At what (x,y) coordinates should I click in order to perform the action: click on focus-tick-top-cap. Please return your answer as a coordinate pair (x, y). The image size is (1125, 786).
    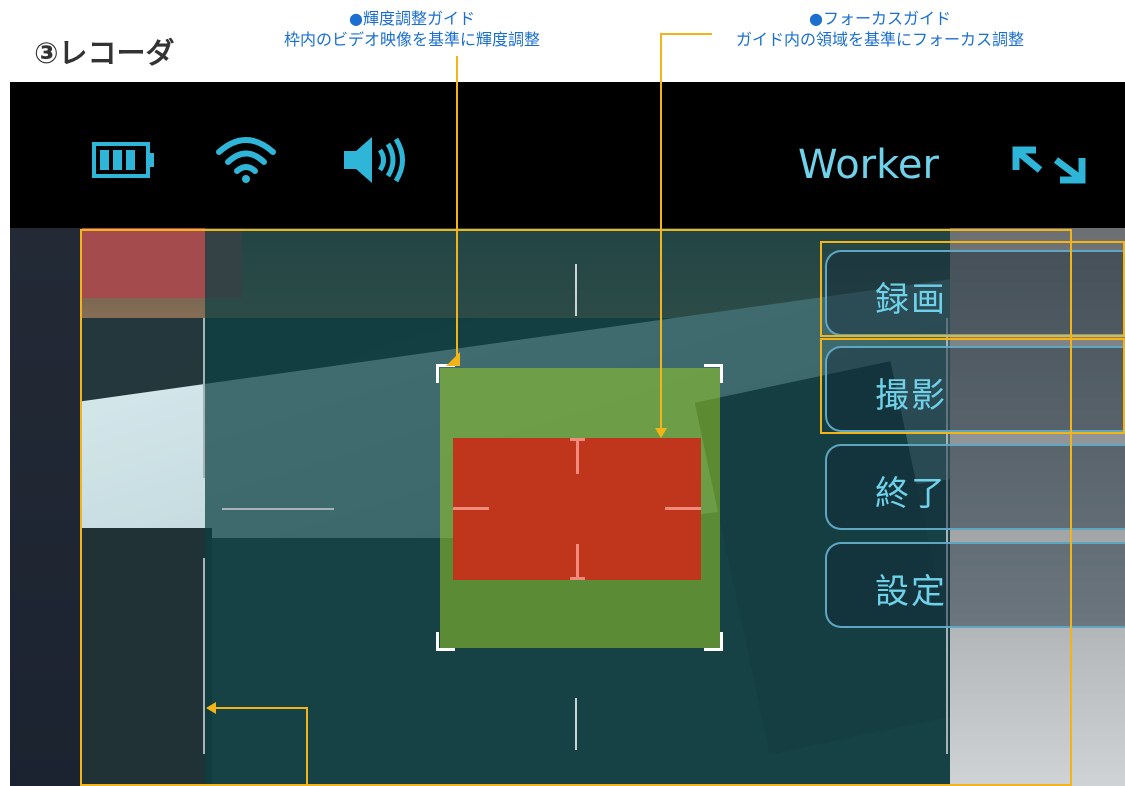
    Looking at the image, I should click on (577, 439).